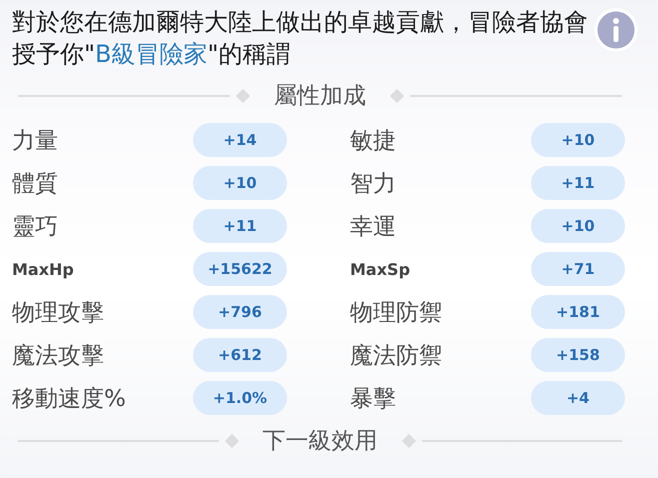  What do you see at coordinates (69, 399) in the screenshot?
I see `stat-label: 移動速度%` at bounding box center [69, 399].